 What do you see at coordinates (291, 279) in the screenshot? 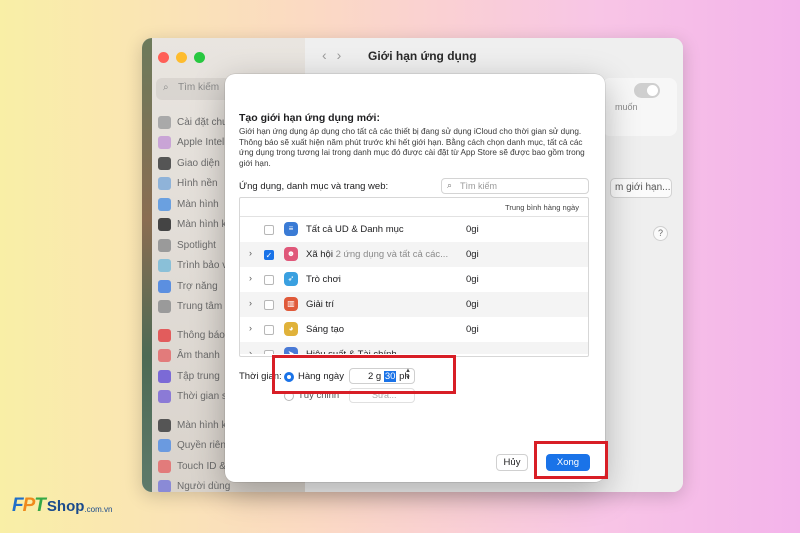
I see `rocket-icon: ➶` at bounding box center [291, 279].